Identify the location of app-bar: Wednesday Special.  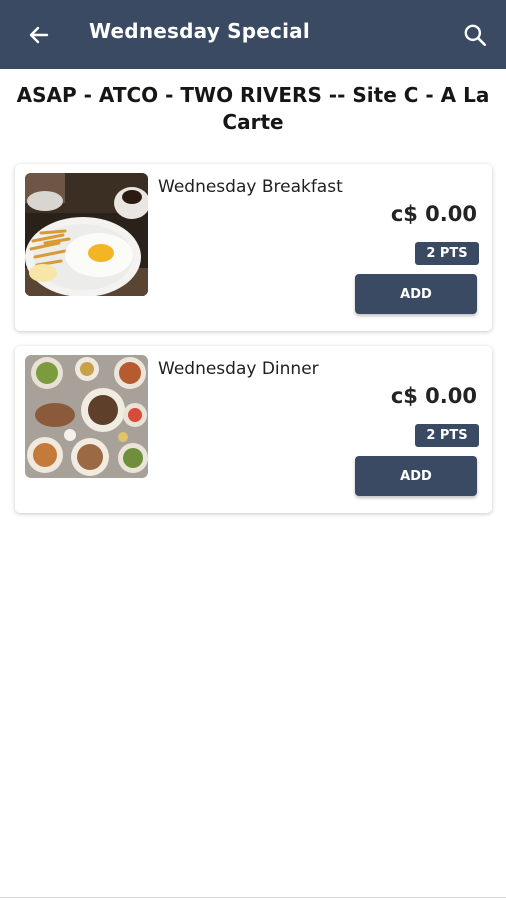
(253, 34).